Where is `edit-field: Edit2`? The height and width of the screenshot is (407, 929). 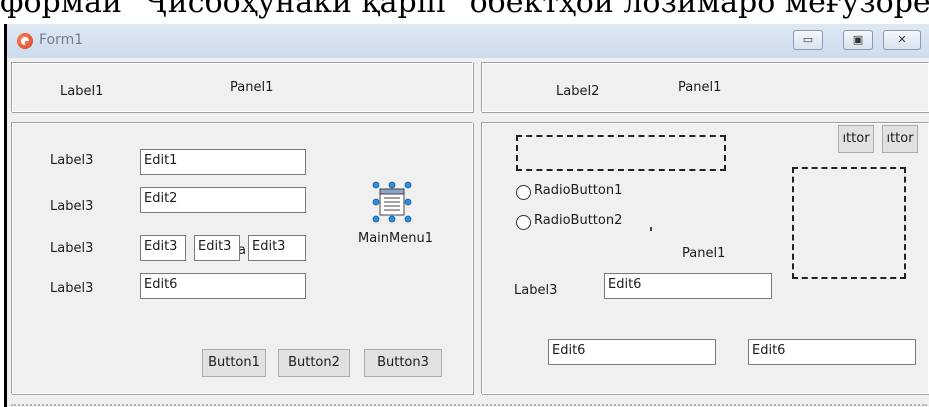
edit-field: Edit2 is located at coordinates (223, 200).